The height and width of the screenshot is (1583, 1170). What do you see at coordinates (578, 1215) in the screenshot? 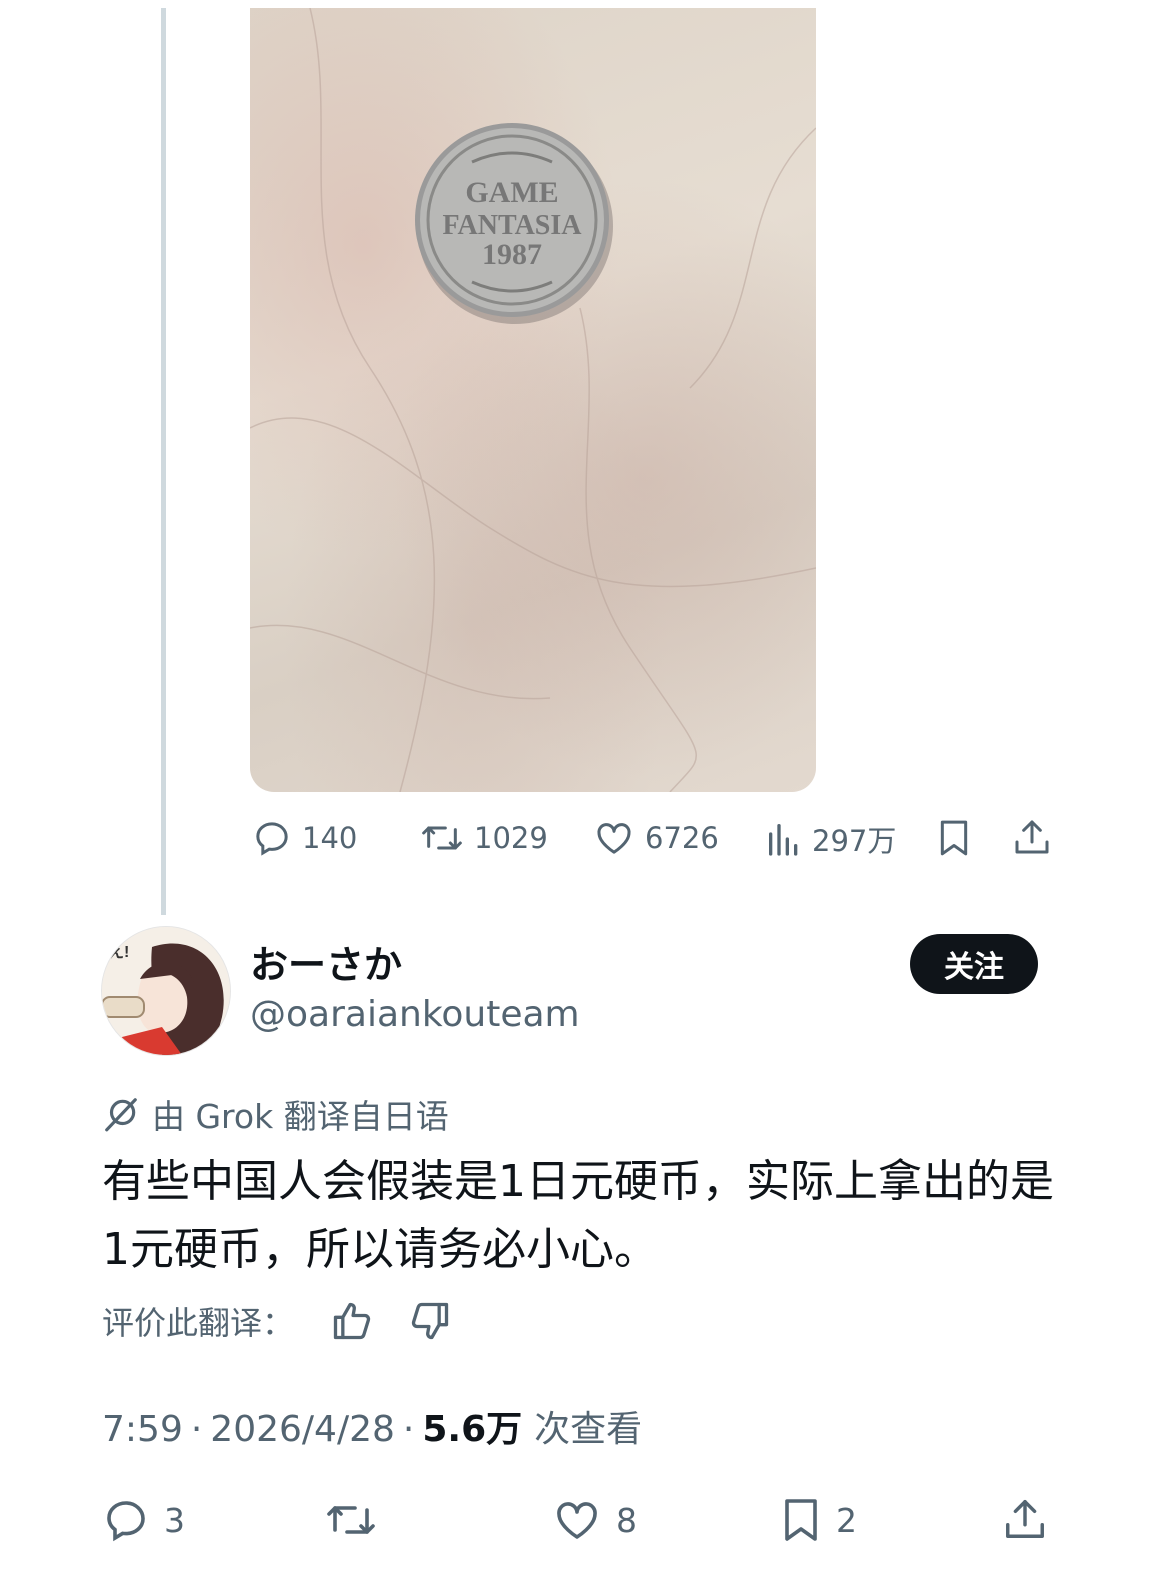
I see `tweet-text: 有些中国人会假装是1日元硬币，实际上拿出的是1元硬币，所以请务必小心。` at bounding box center [578, 1215].